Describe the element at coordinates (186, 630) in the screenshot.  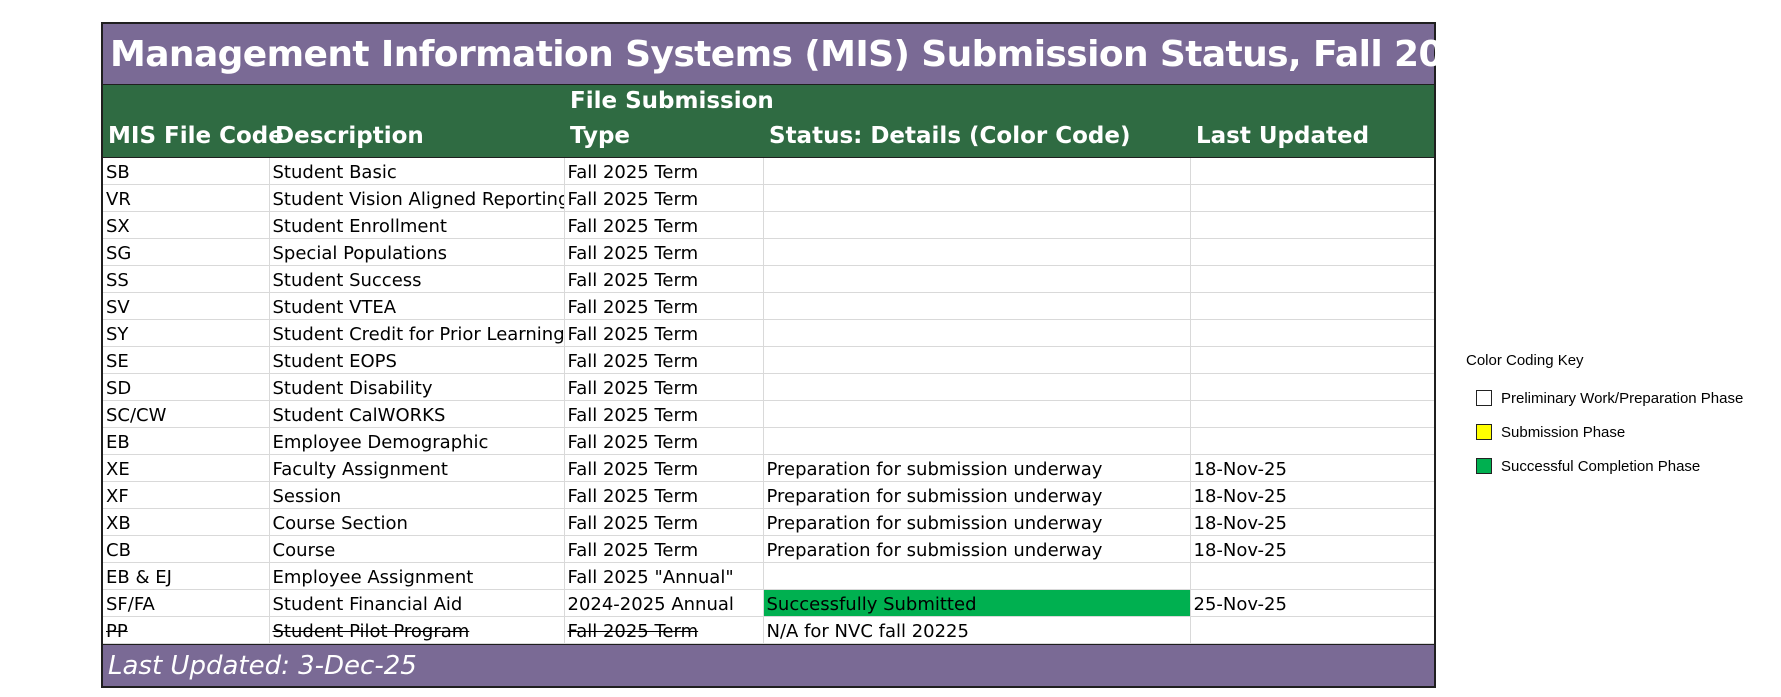
I see `cell-code: PP` at that location.